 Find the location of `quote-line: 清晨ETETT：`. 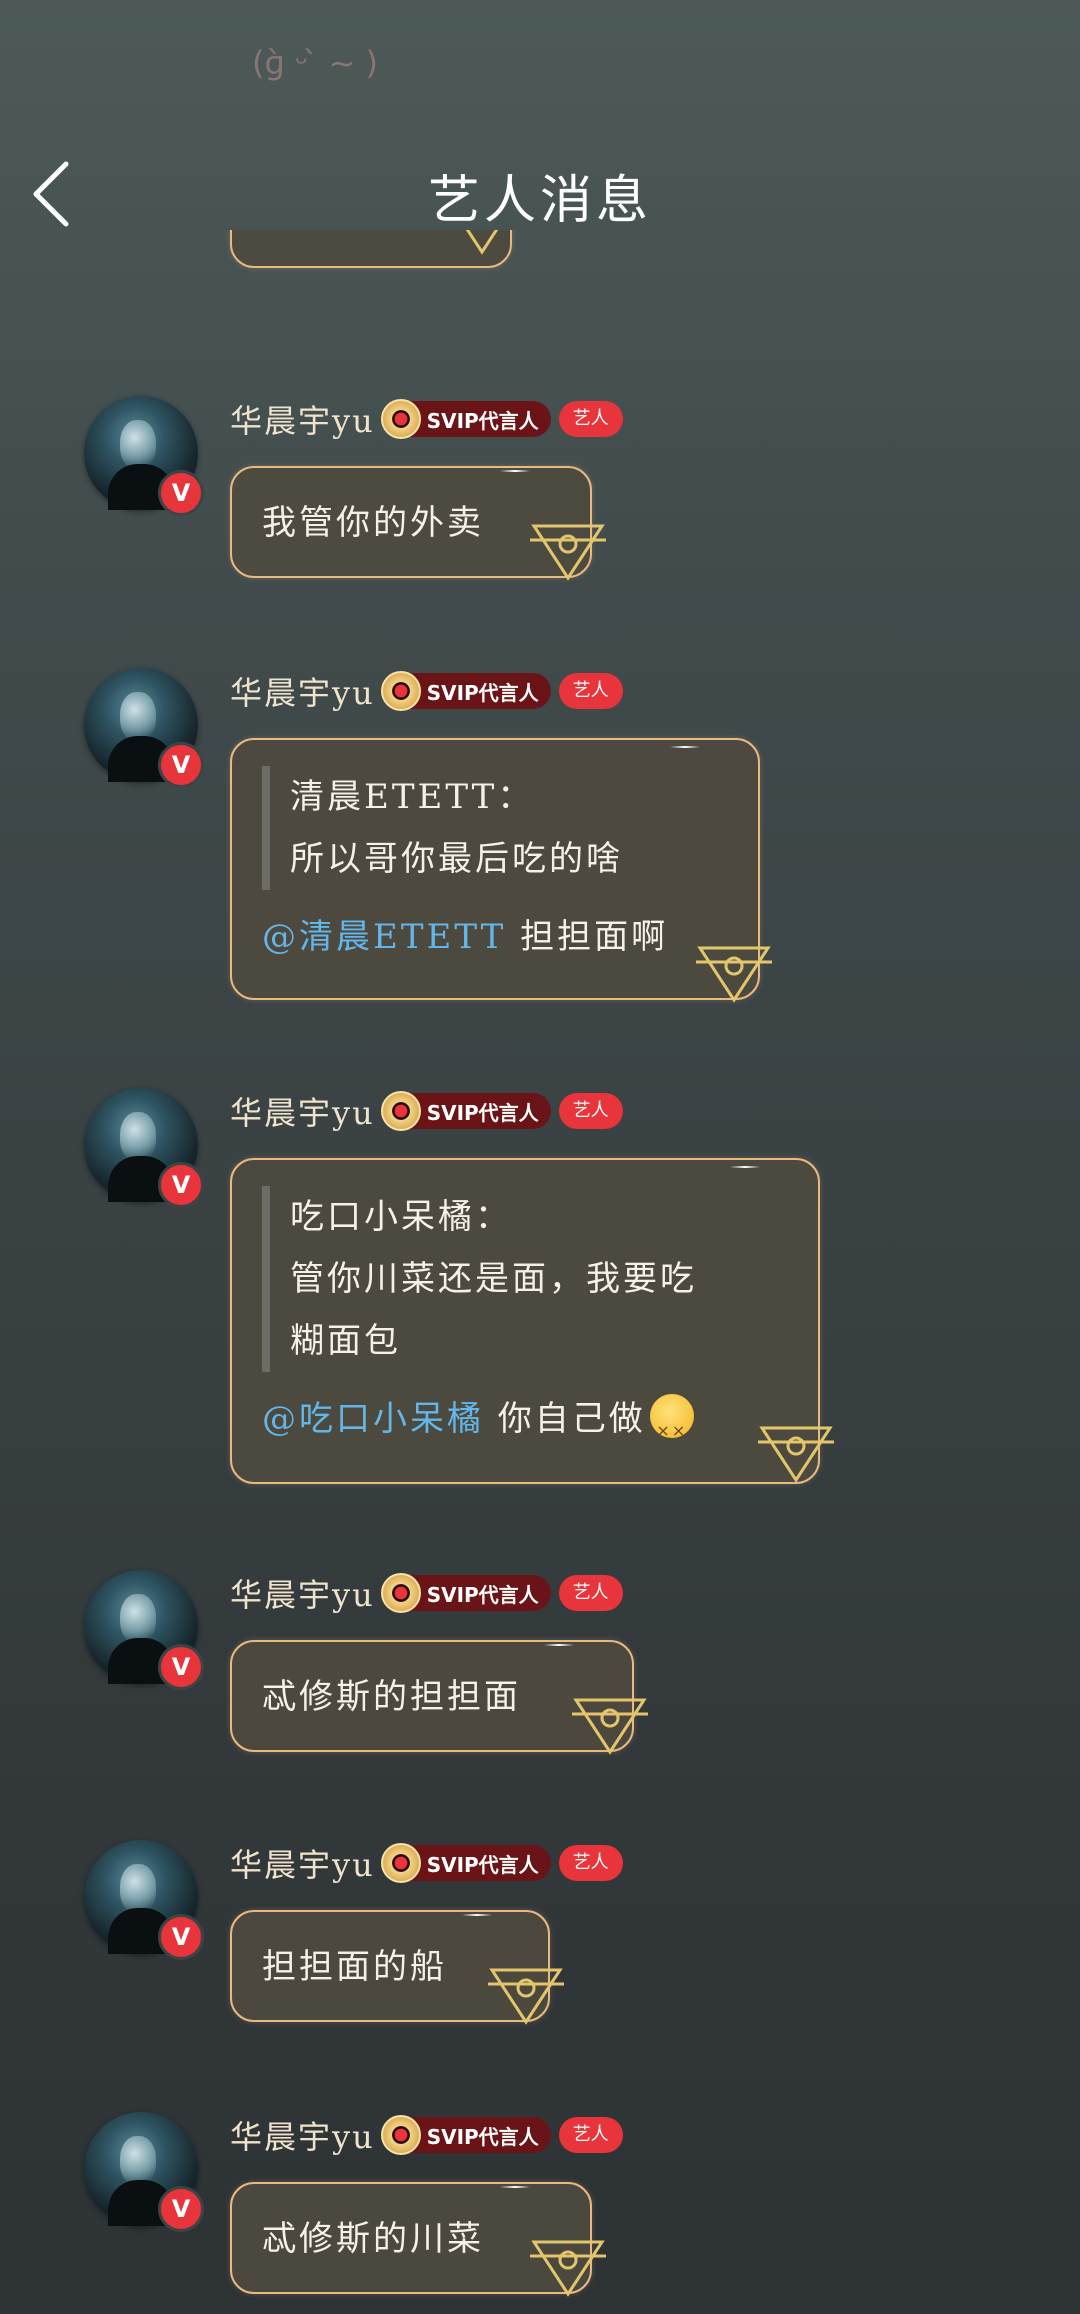

quote-line: 清晨ETETT： is located at coordinates (412, 797).